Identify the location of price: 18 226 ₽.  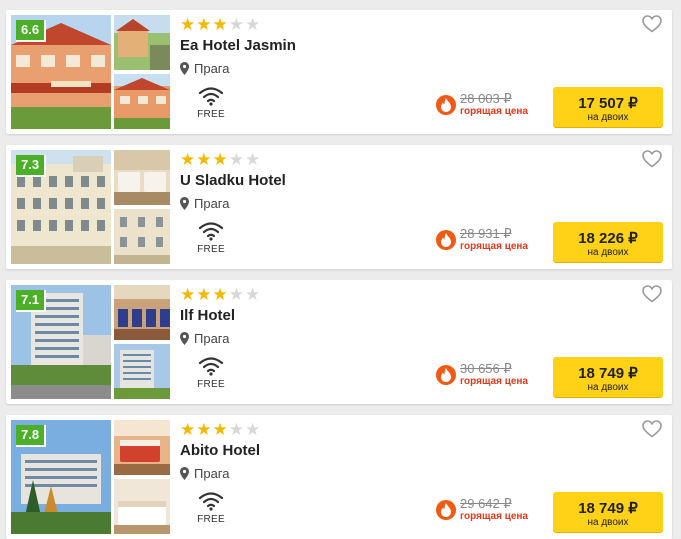
(608, 238).